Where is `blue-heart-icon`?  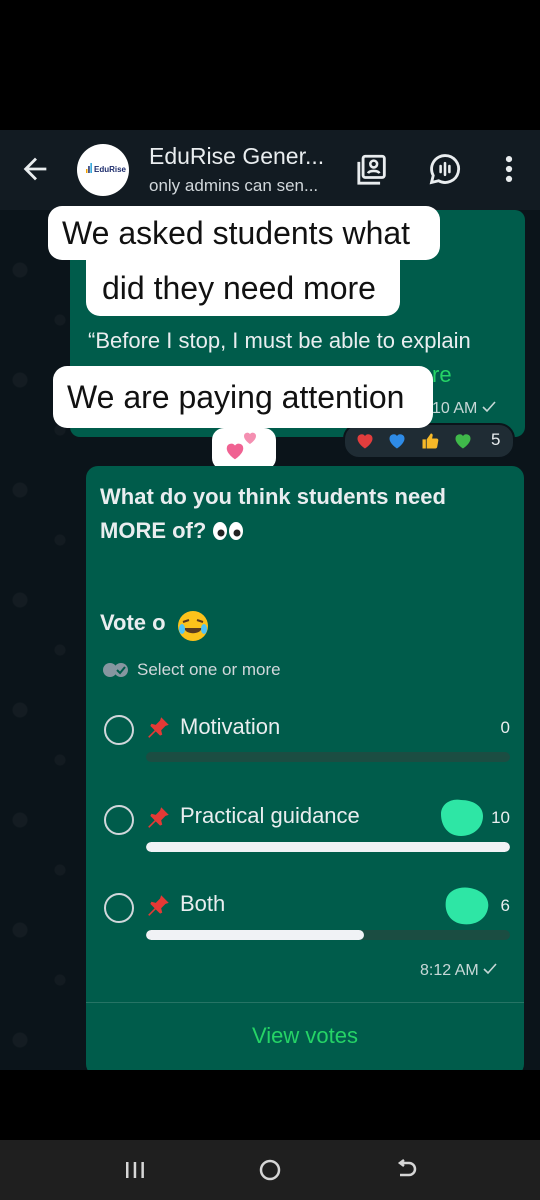
blue-heart-icon is located at coordinates (397, 441).